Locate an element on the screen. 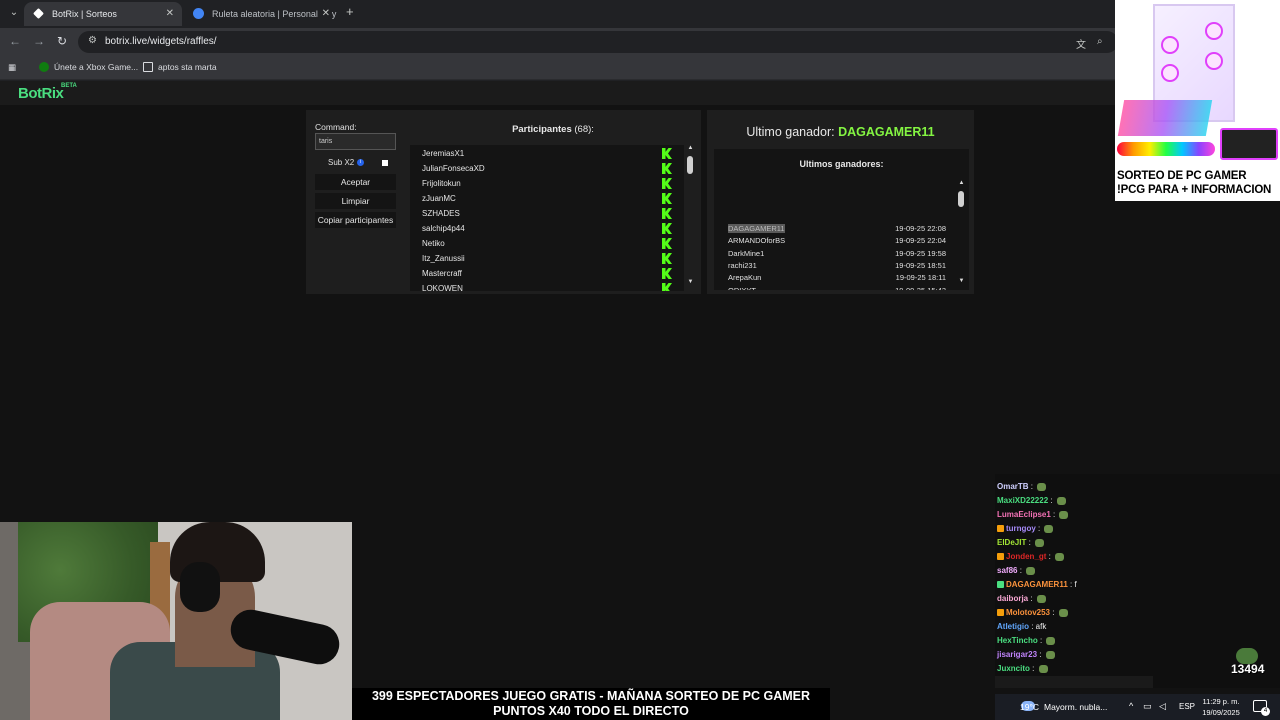  winner-name: rachi231 is located at coordinates (742, 265).